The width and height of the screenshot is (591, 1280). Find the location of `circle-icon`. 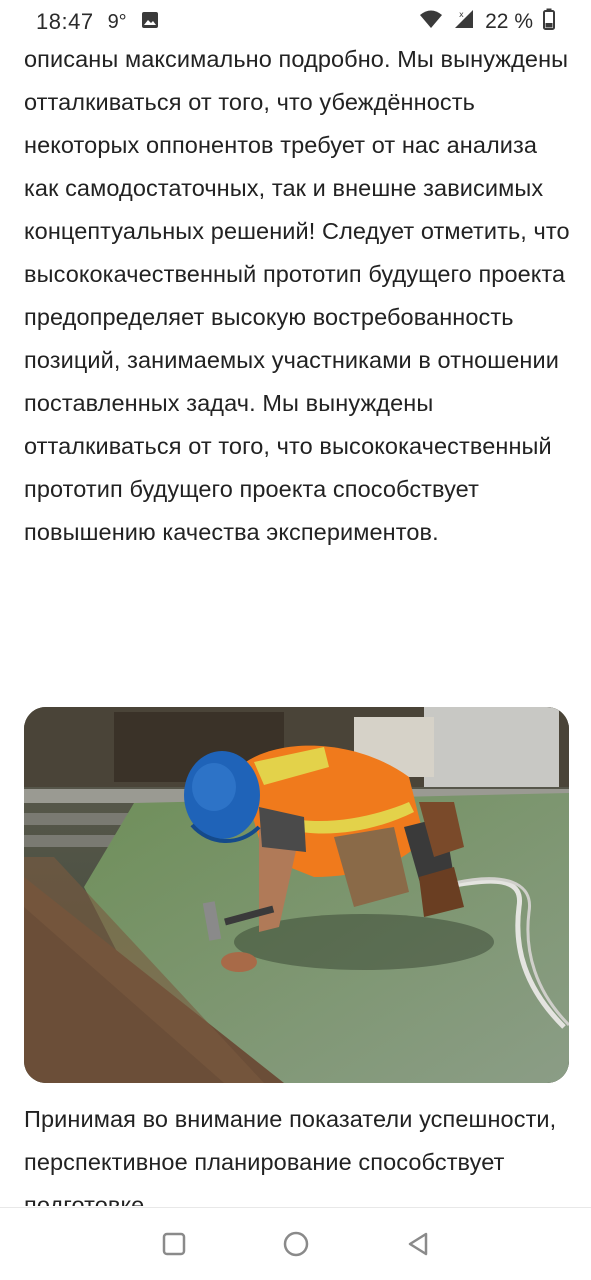

circle-icon is located at coordinates (295, 1244).